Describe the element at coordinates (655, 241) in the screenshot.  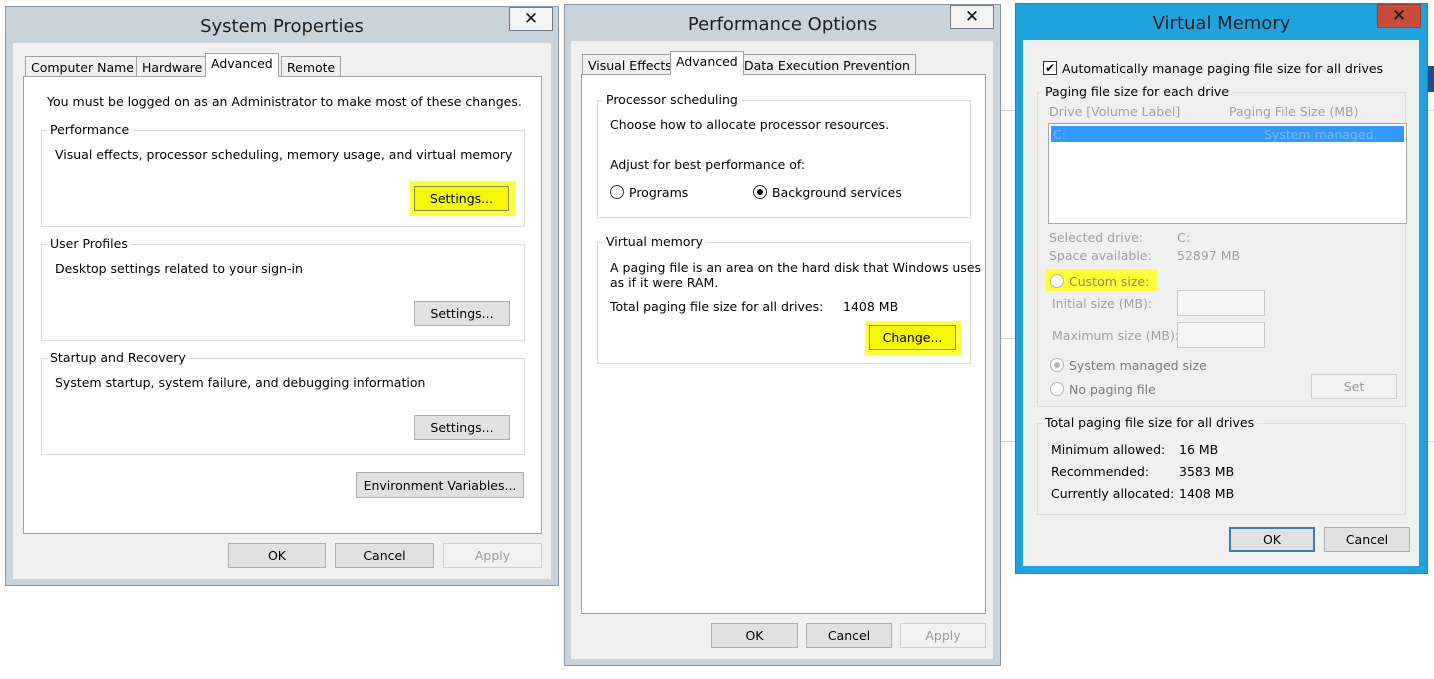
I see `virtual-memory-label: Virtual memory` at that location.